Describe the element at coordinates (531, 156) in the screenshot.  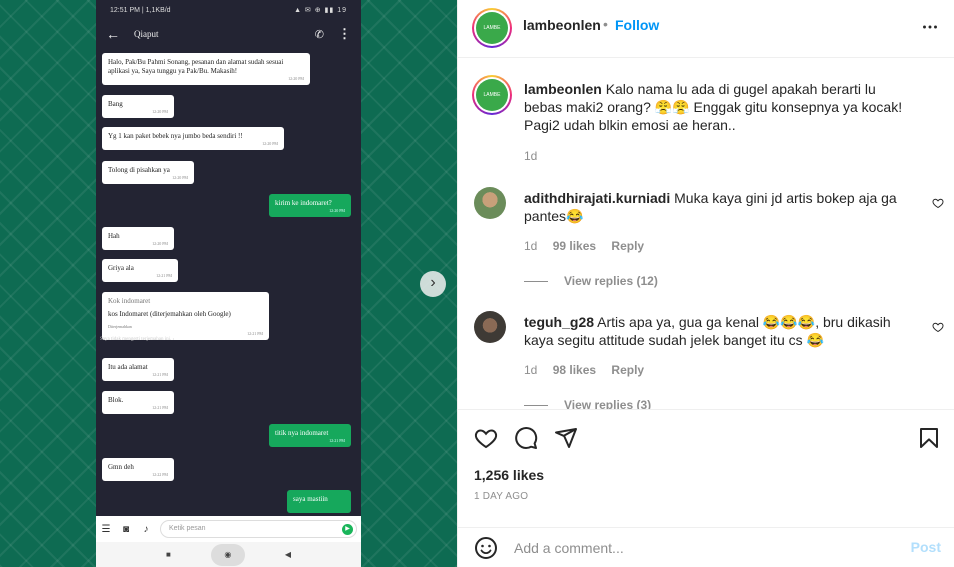
I see `caption-age: 1d` at that location.